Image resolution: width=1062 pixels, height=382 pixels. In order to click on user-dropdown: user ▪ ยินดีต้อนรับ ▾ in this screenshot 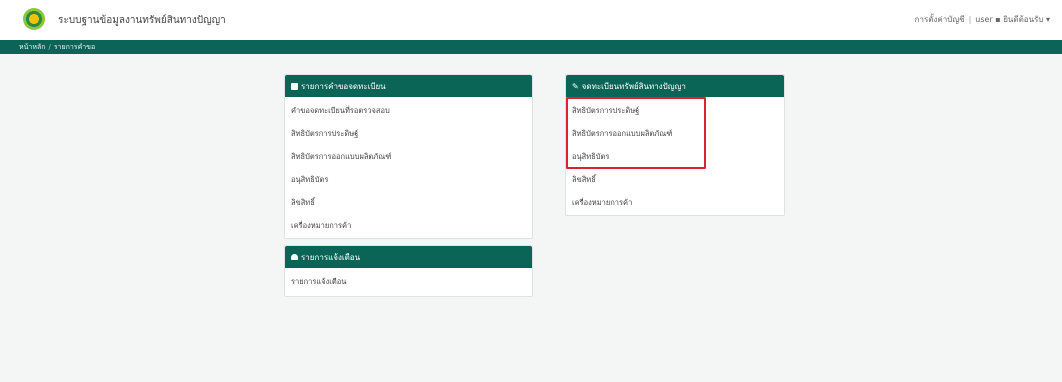, I will do `click(1012, 19)`.